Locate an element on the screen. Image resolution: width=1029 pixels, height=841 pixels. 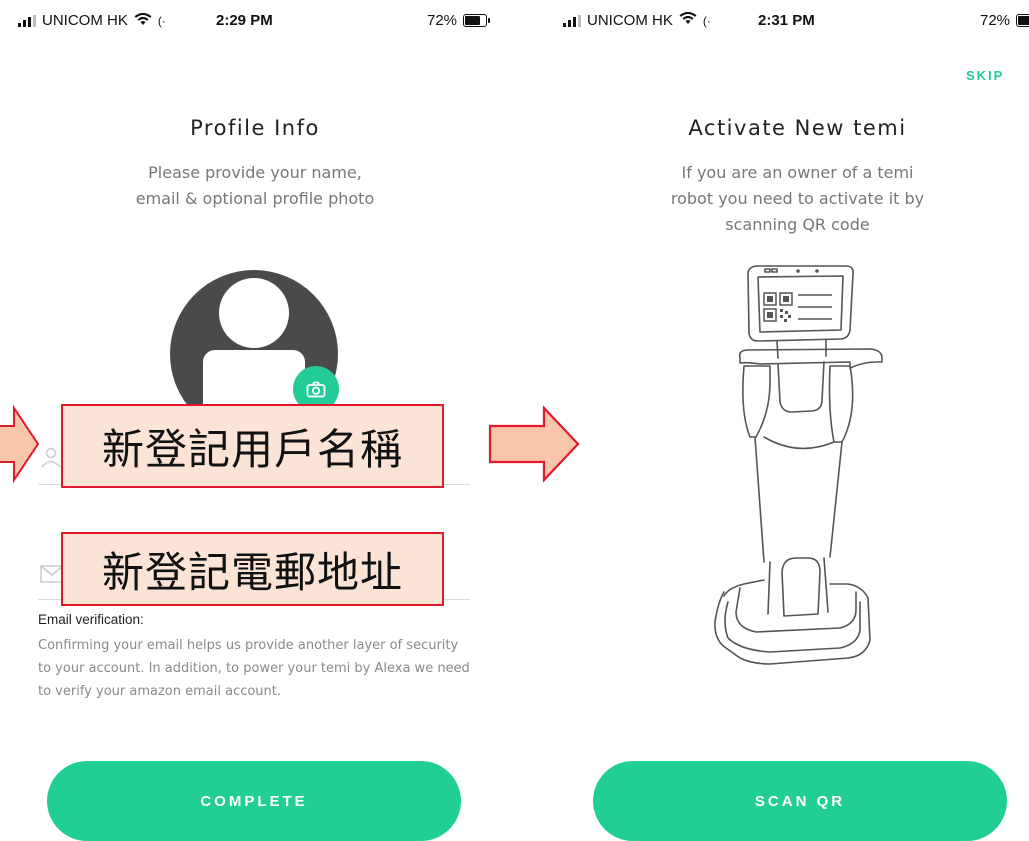
left-battery-group: 72% is located at coordinates (459, 20).